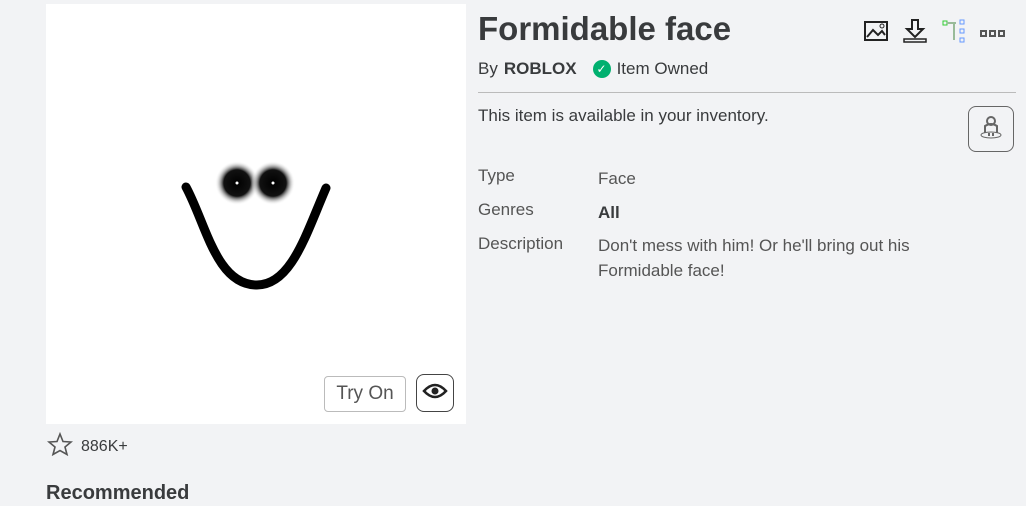 The width and height of the screenshot is (1026, 506). Describe the element at coordinates (118, 493) in the screenshot. I see `recommended-heading: Recommended` at that location.